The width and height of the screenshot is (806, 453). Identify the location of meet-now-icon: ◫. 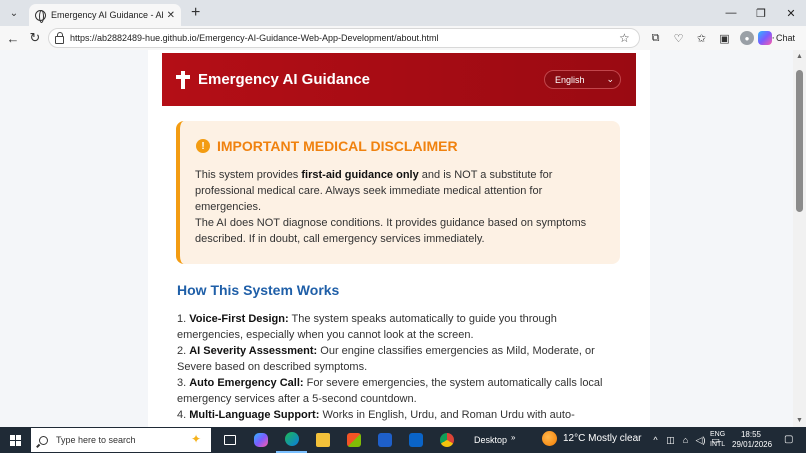
(670, 440).